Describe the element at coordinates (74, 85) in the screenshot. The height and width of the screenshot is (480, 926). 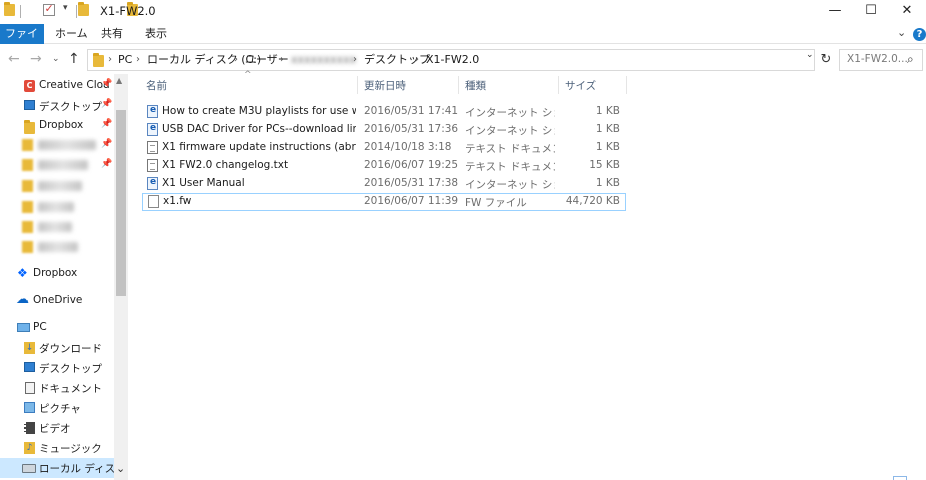
I see `nav-item-label: Creative Clou` at that location.